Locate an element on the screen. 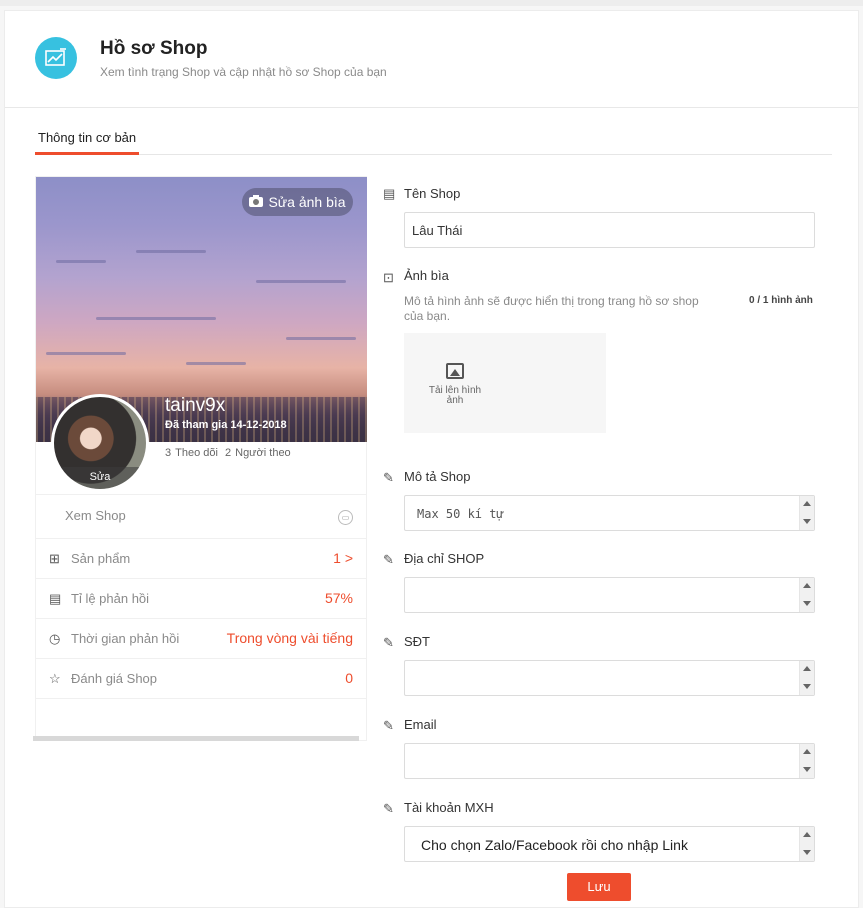 The image size is (863, 908). join-date: Đã tham gia 14-12-2018 is located at coordinates (226, 425).